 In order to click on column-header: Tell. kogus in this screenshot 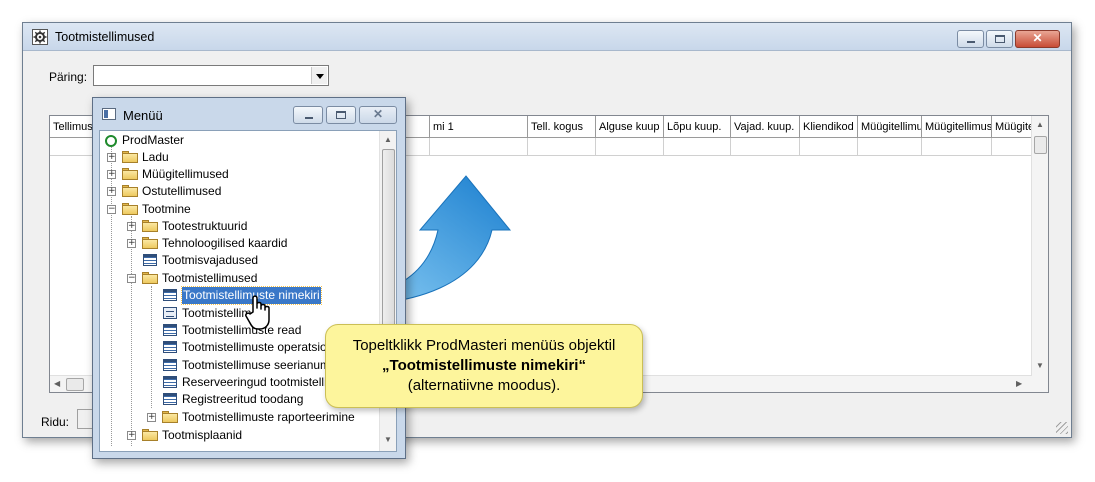, I will do `click(562, 127)`.